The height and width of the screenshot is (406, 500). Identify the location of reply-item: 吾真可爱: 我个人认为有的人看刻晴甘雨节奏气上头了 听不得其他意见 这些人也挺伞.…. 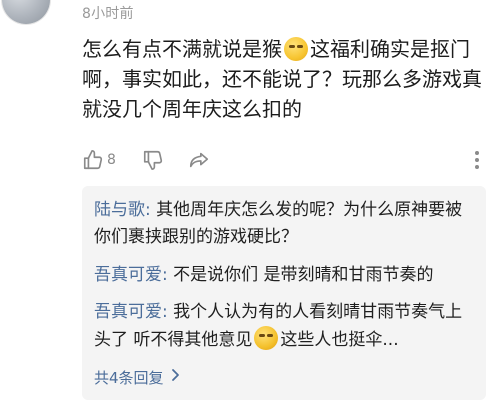
(284, 326).